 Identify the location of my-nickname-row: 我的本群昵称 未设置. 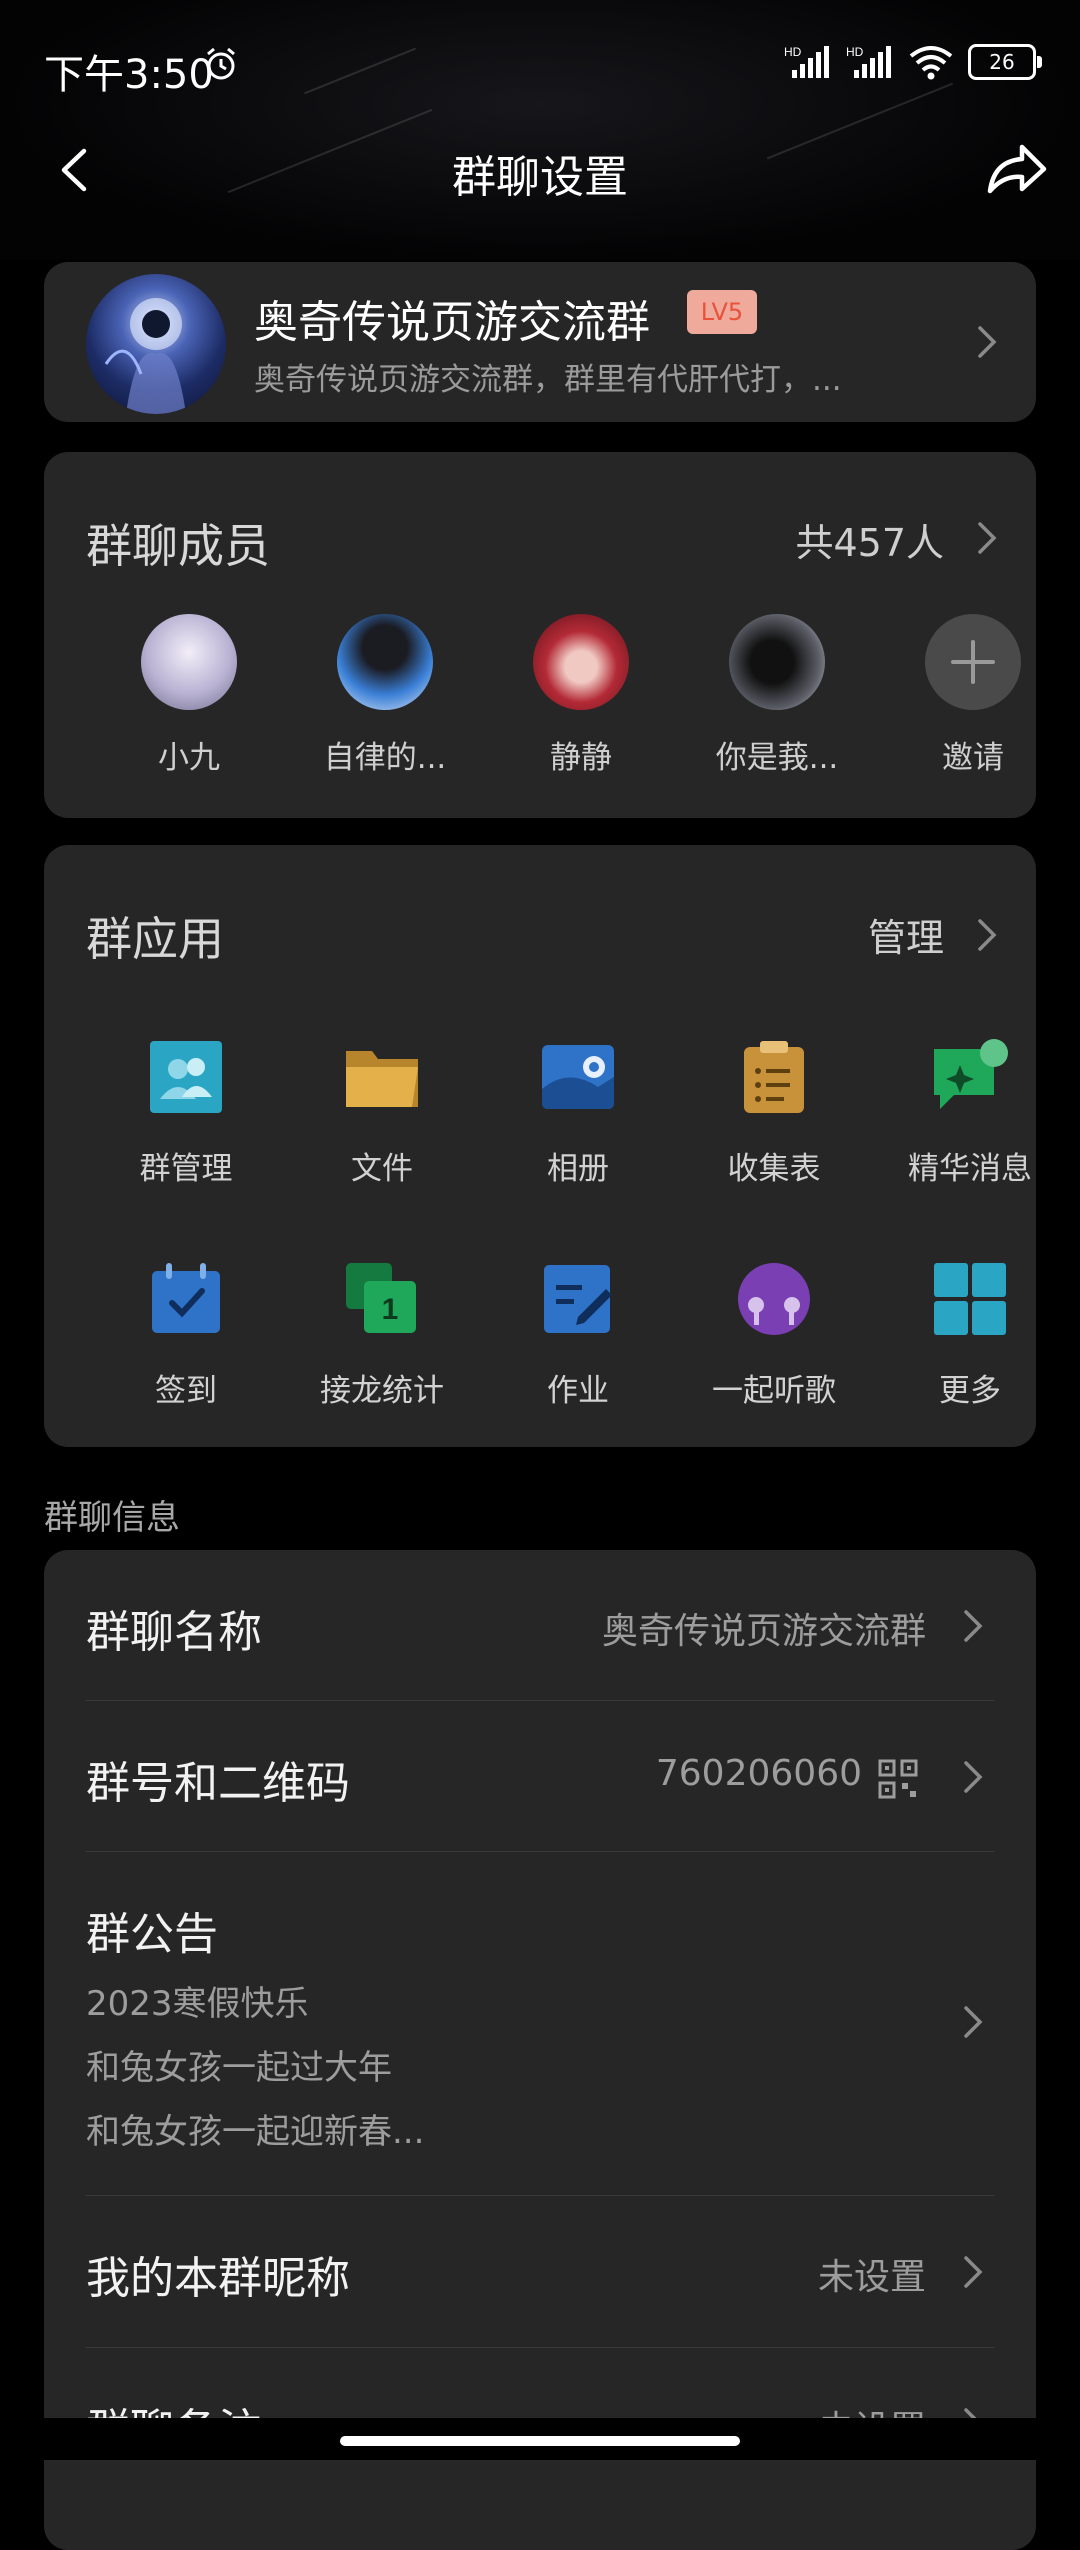
(540, 2271).